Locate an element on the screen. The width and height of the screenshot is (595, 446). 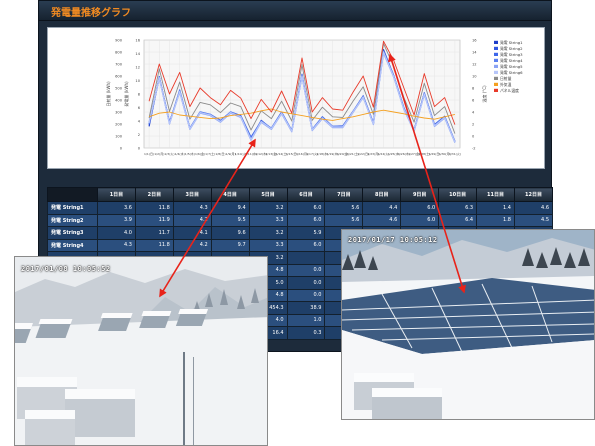
y-right-tick-label: 4 is located at coordinates (473, 113).